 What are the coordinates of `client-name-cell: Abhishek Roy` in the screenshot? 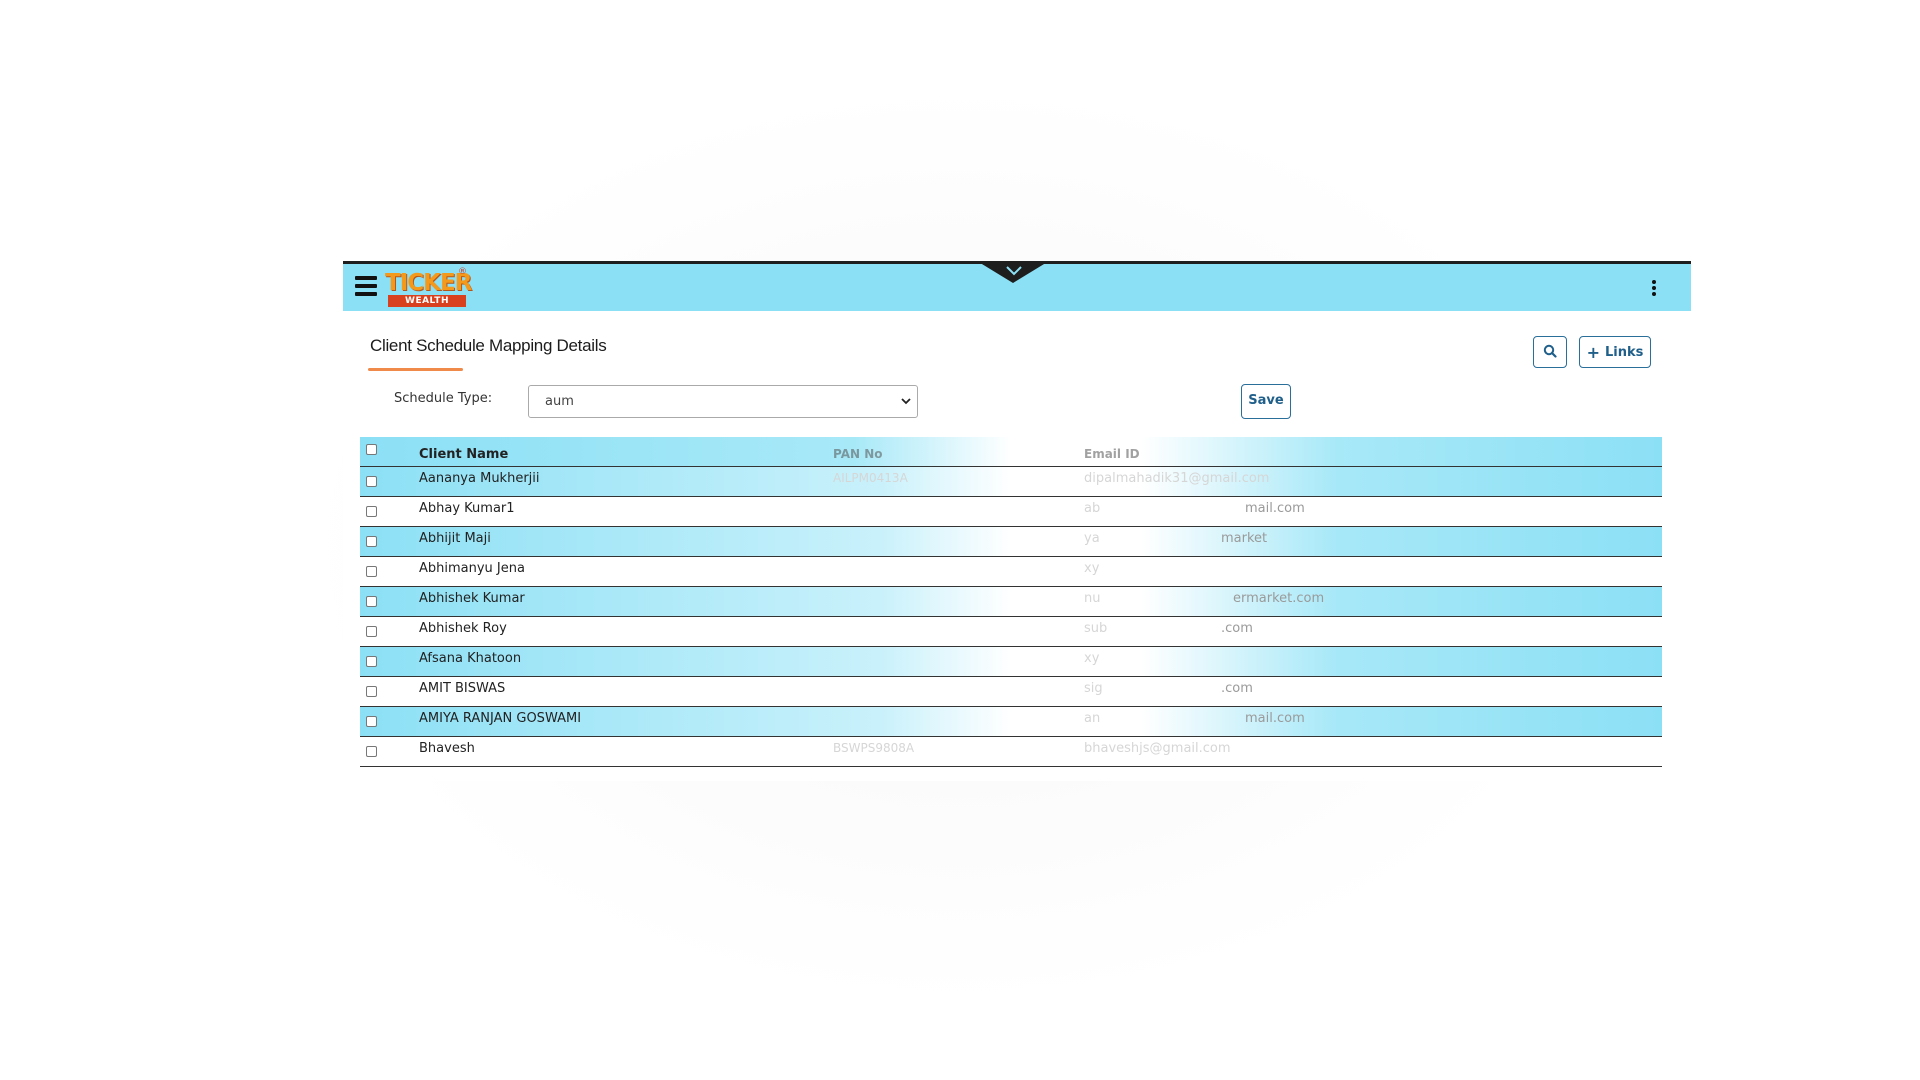 It's located at (463, 628).